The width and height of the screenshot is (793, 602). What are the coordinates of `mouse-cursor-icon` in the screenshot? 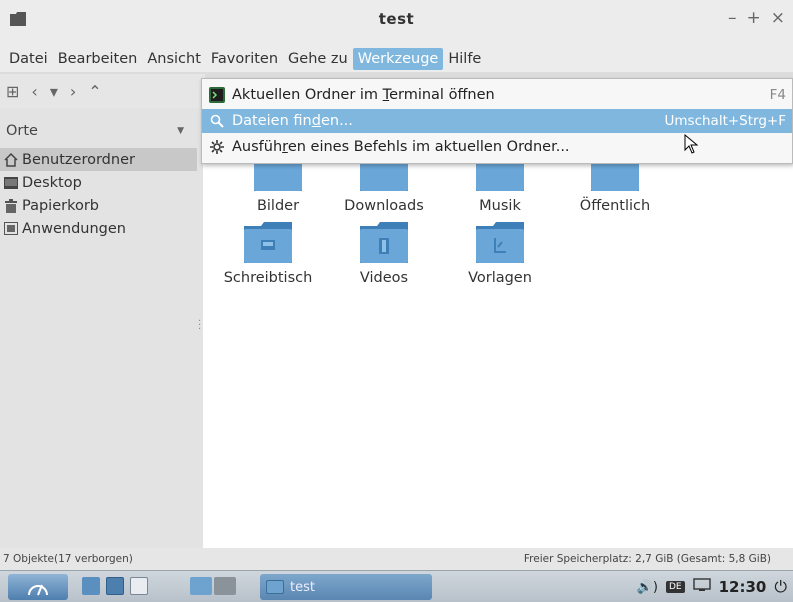 It's located at (691, 145).